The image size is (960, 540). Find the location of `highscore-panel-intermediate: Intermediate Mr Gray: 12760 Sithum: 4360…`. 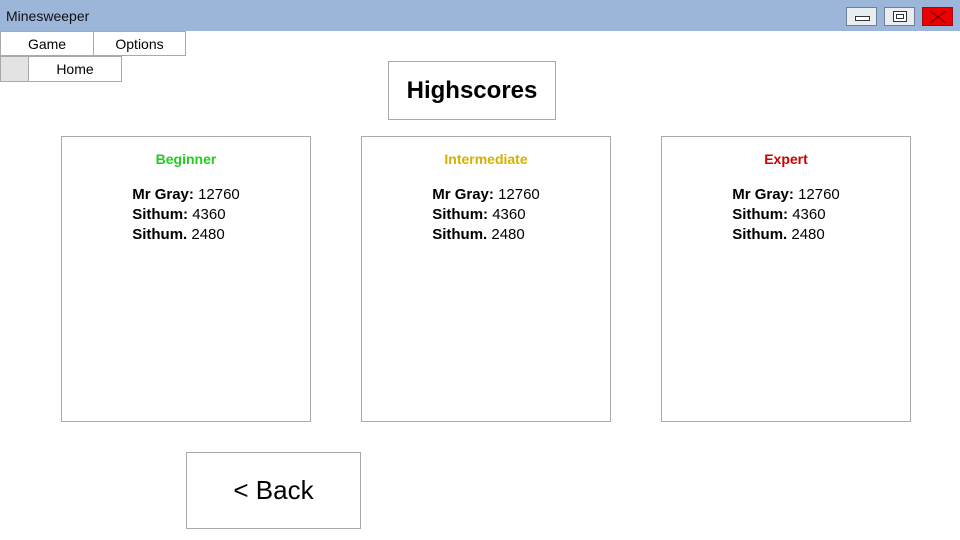

highscore-panel-intermediate: Intermediate Mr Gray: 12760 Sithum: 4360… is located at coordinates (486, 279).